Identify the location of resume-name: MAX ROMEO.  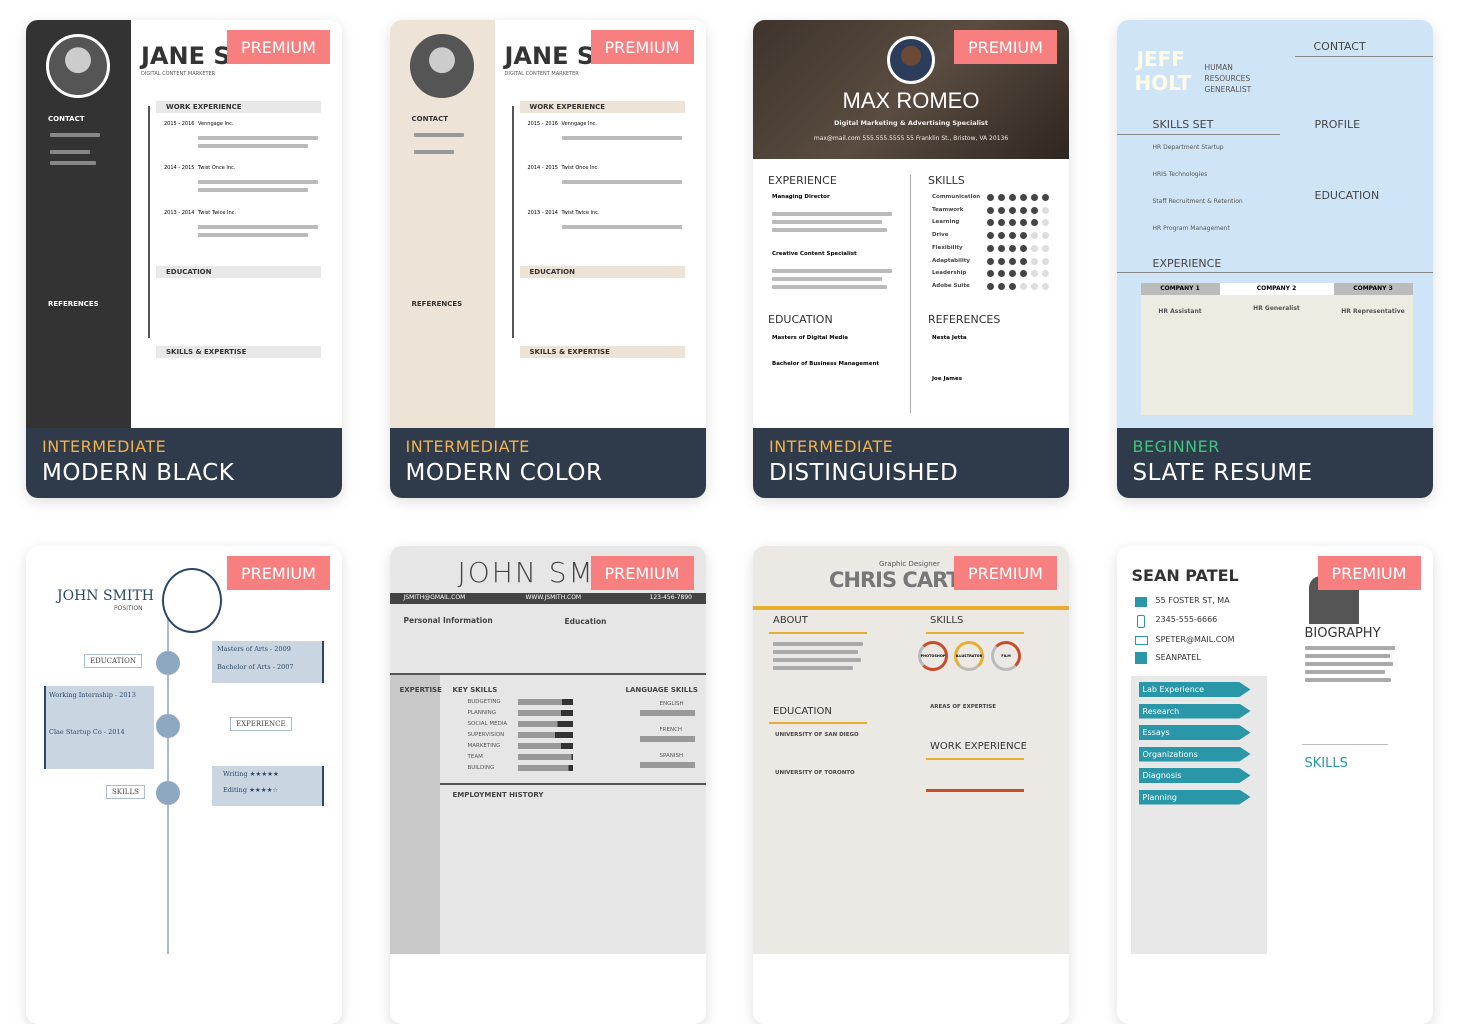
(911, 100).